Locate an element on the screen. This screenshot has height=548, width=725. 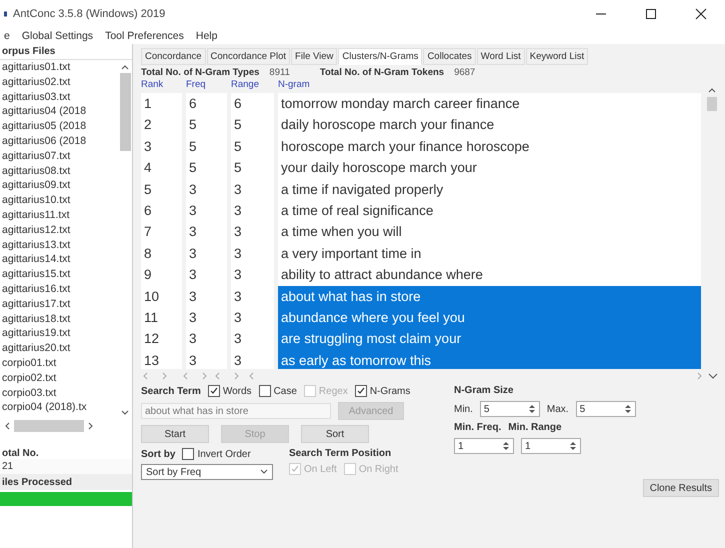
tab: Word List is located at coordinates (500, 56).